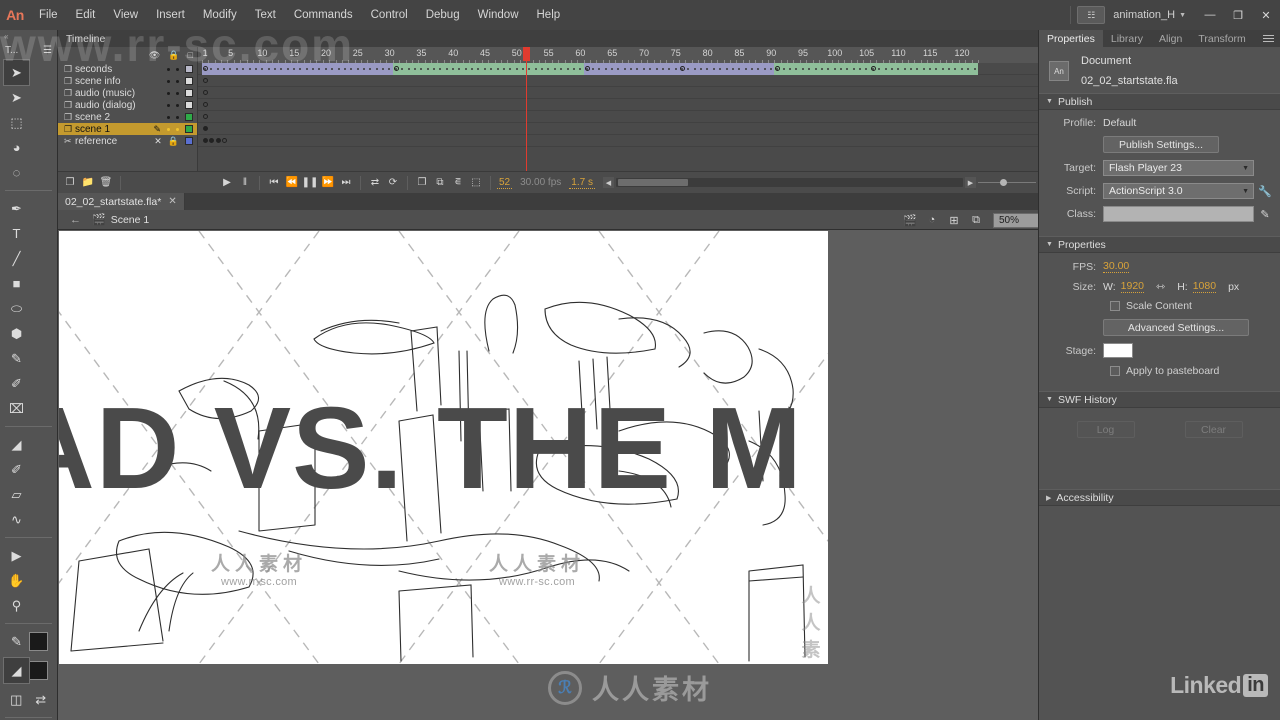  What do you see at coordinates (16, 519) in the screenshot?
I see `width-tool: ∿` at bounding box center [16, 519].